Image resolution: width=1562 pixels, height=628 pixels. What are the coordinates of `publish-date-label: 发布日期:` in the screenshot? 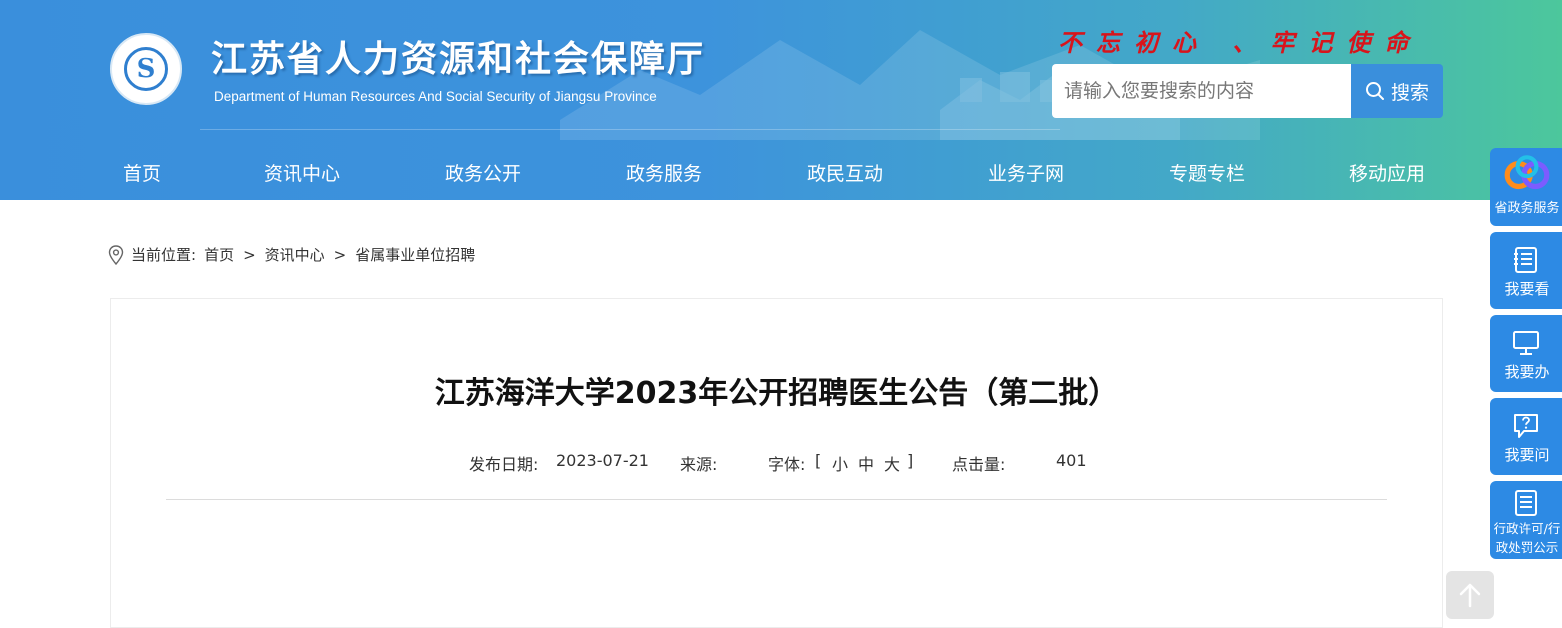 It's located at (504, 464).